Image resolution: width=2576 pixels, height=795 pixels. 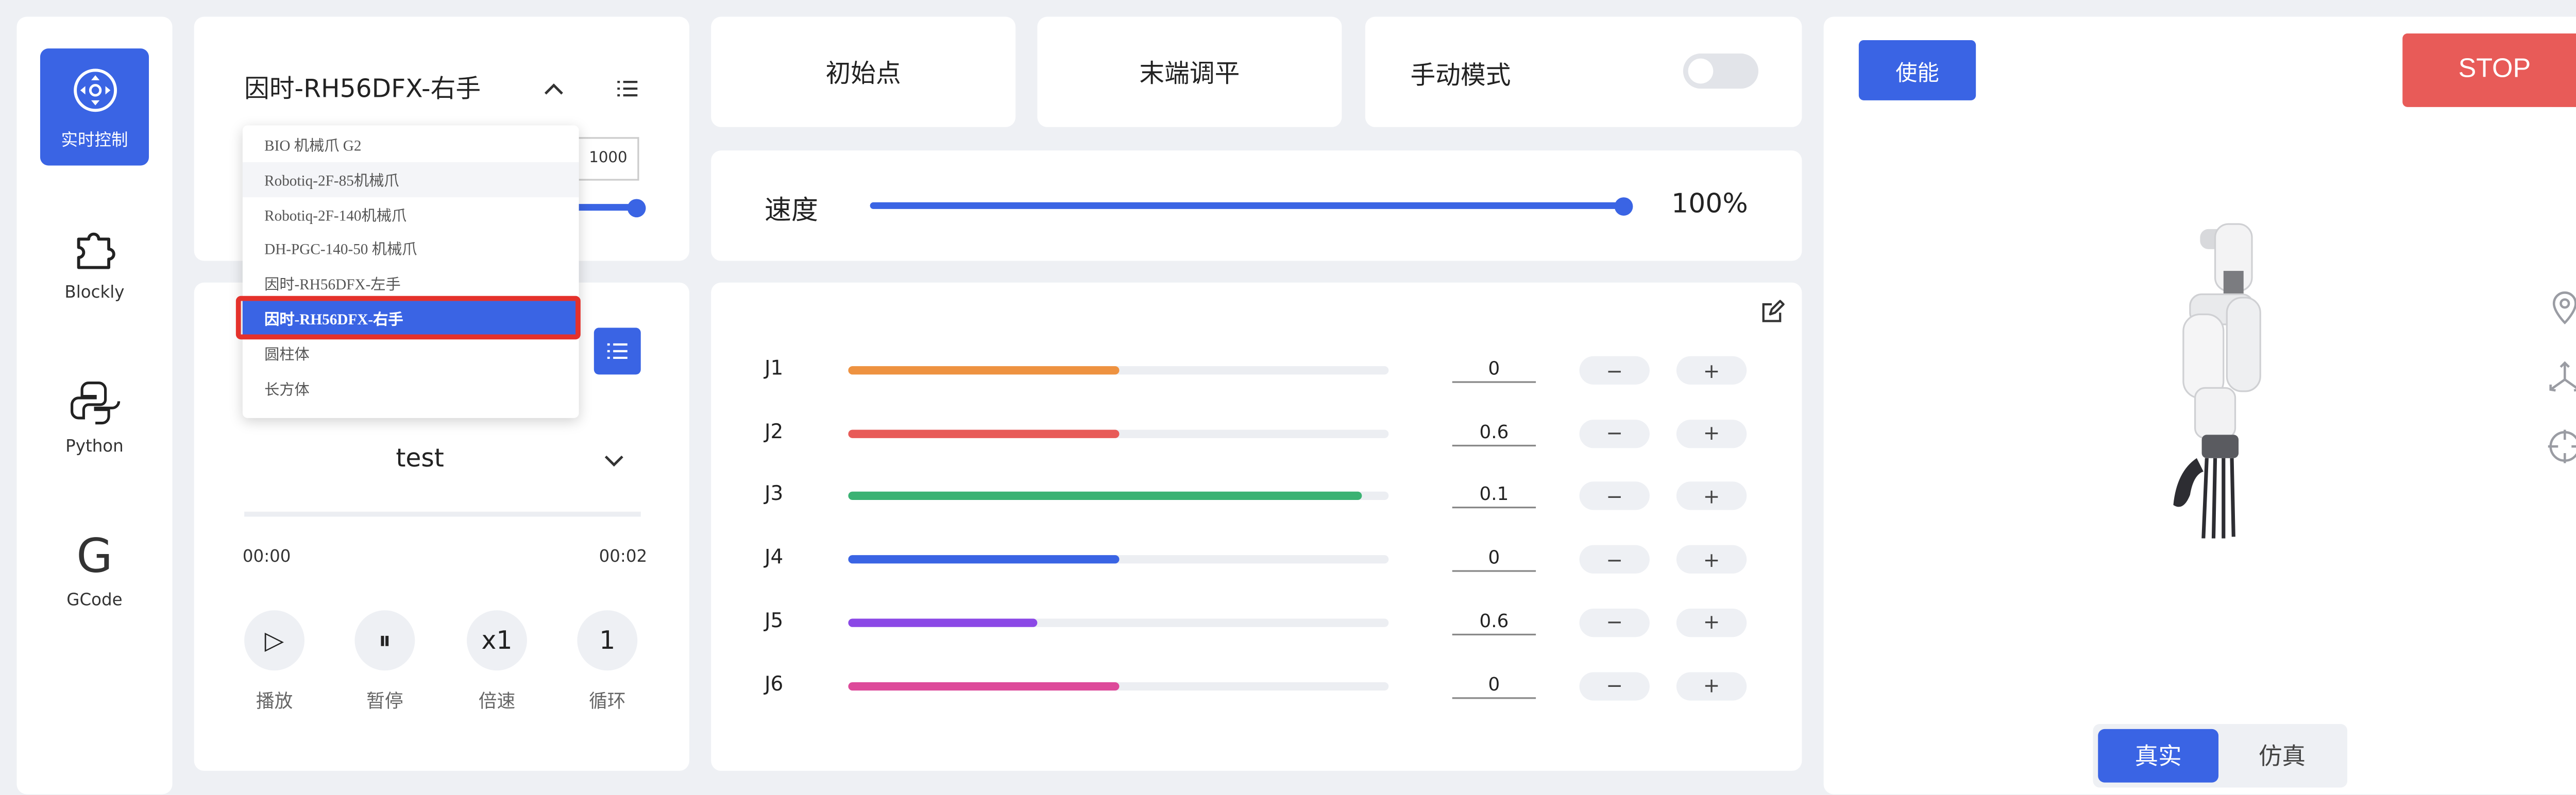 What do you see at coordinates (774, 431) in the screenshot?
I see `joint-name: J2` at bounding box center [774, 431].